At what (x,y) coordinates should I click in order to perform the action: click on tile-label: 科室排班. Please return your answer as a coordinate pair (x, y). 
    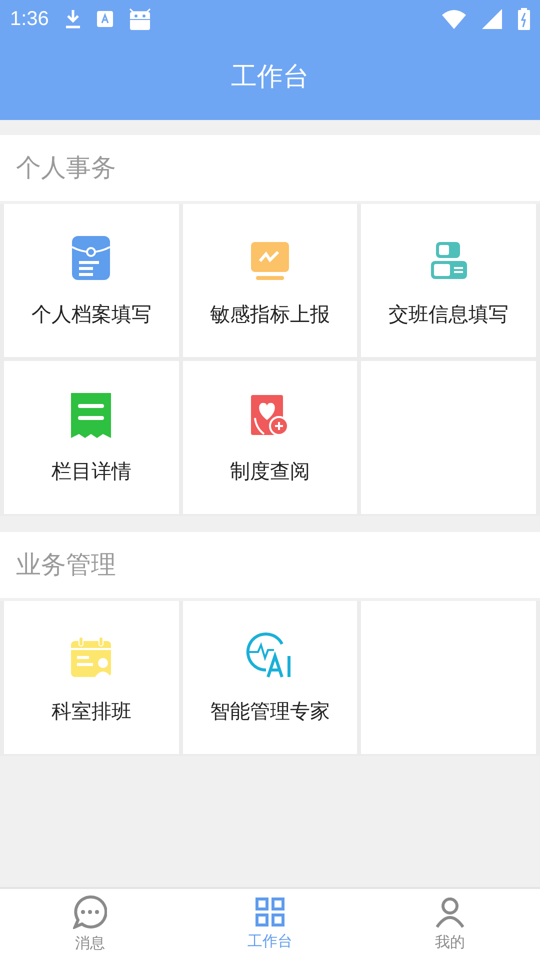
    Looking at the image, I should click on (91, 711).